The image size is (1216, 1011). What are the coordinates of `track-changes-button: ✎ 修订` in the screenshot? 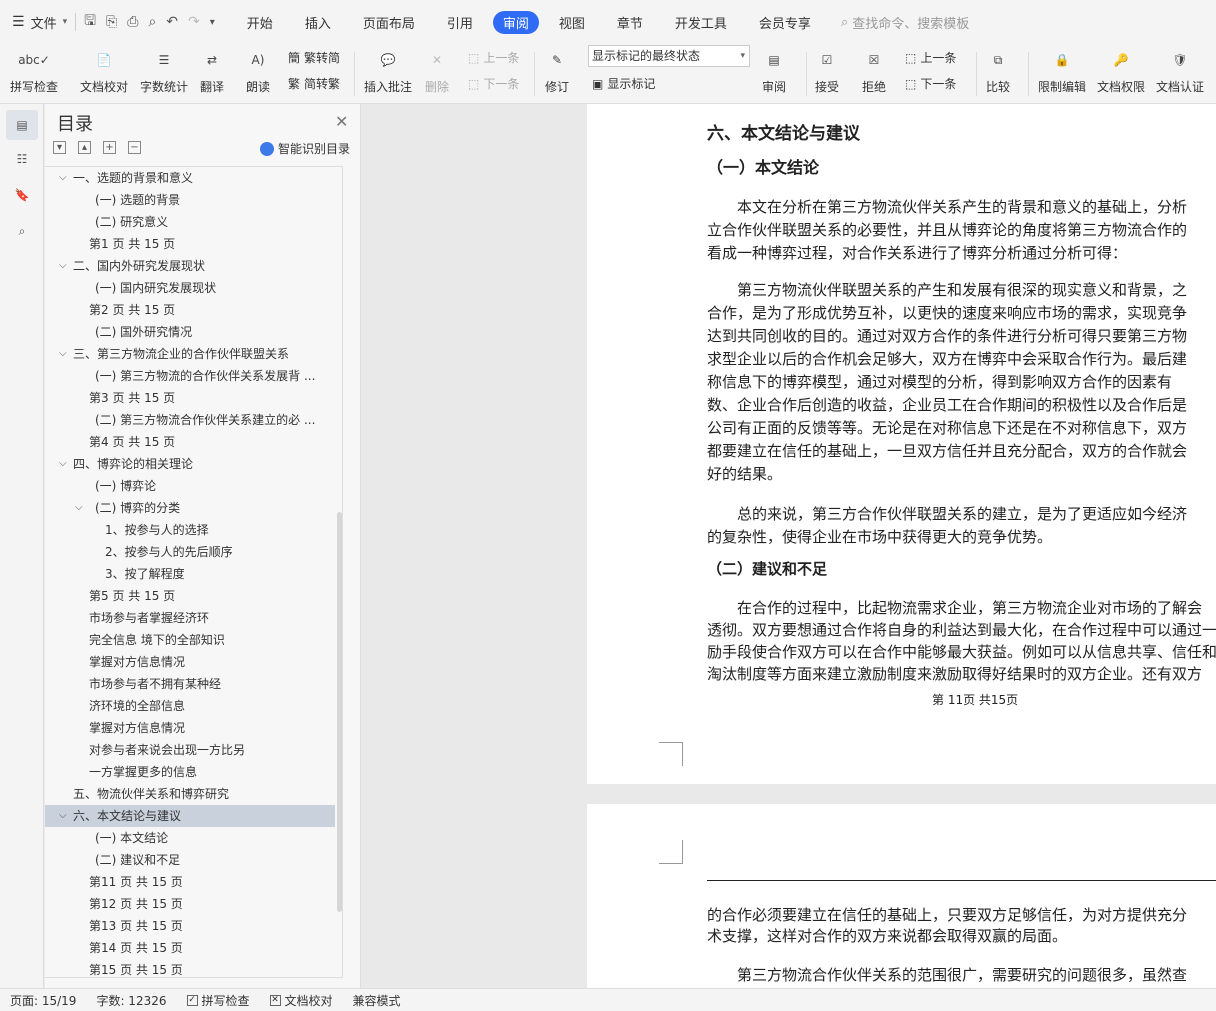 It's located at (557, 69).